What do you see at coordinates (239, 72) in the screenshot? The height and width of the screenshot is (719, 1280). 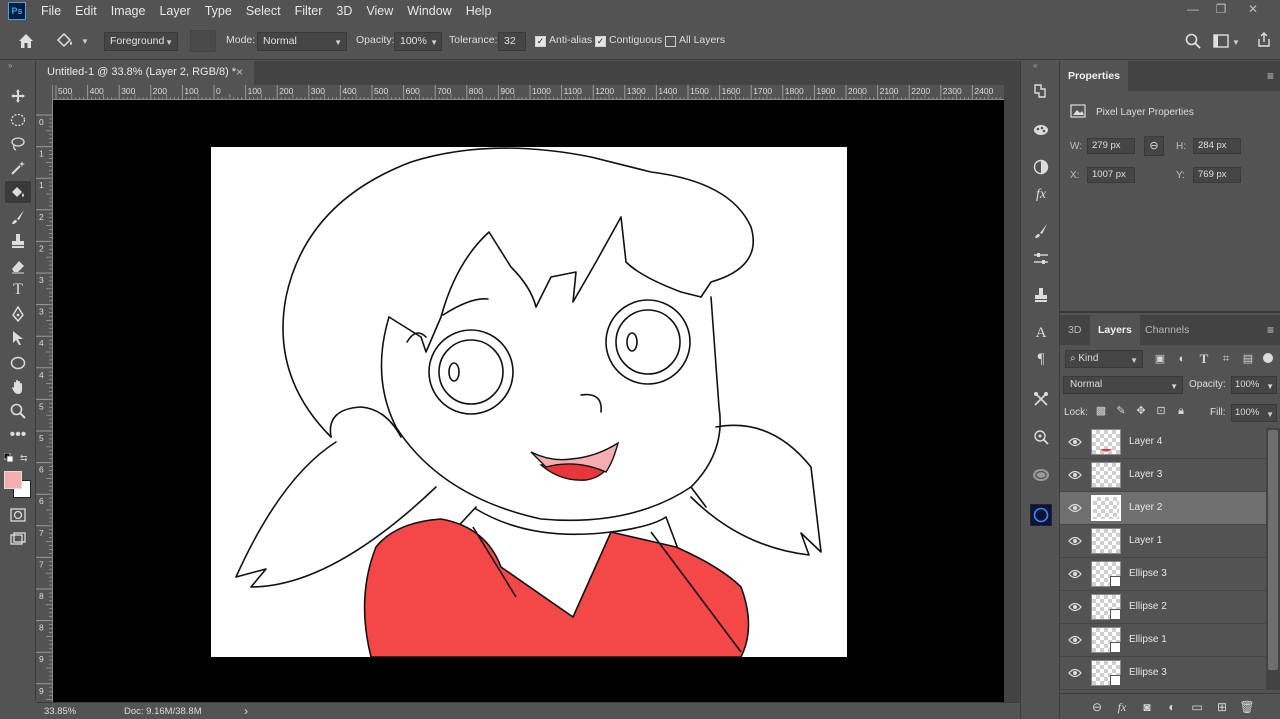 I see `close-document-icon: ×` at bounding box center [239, 72].